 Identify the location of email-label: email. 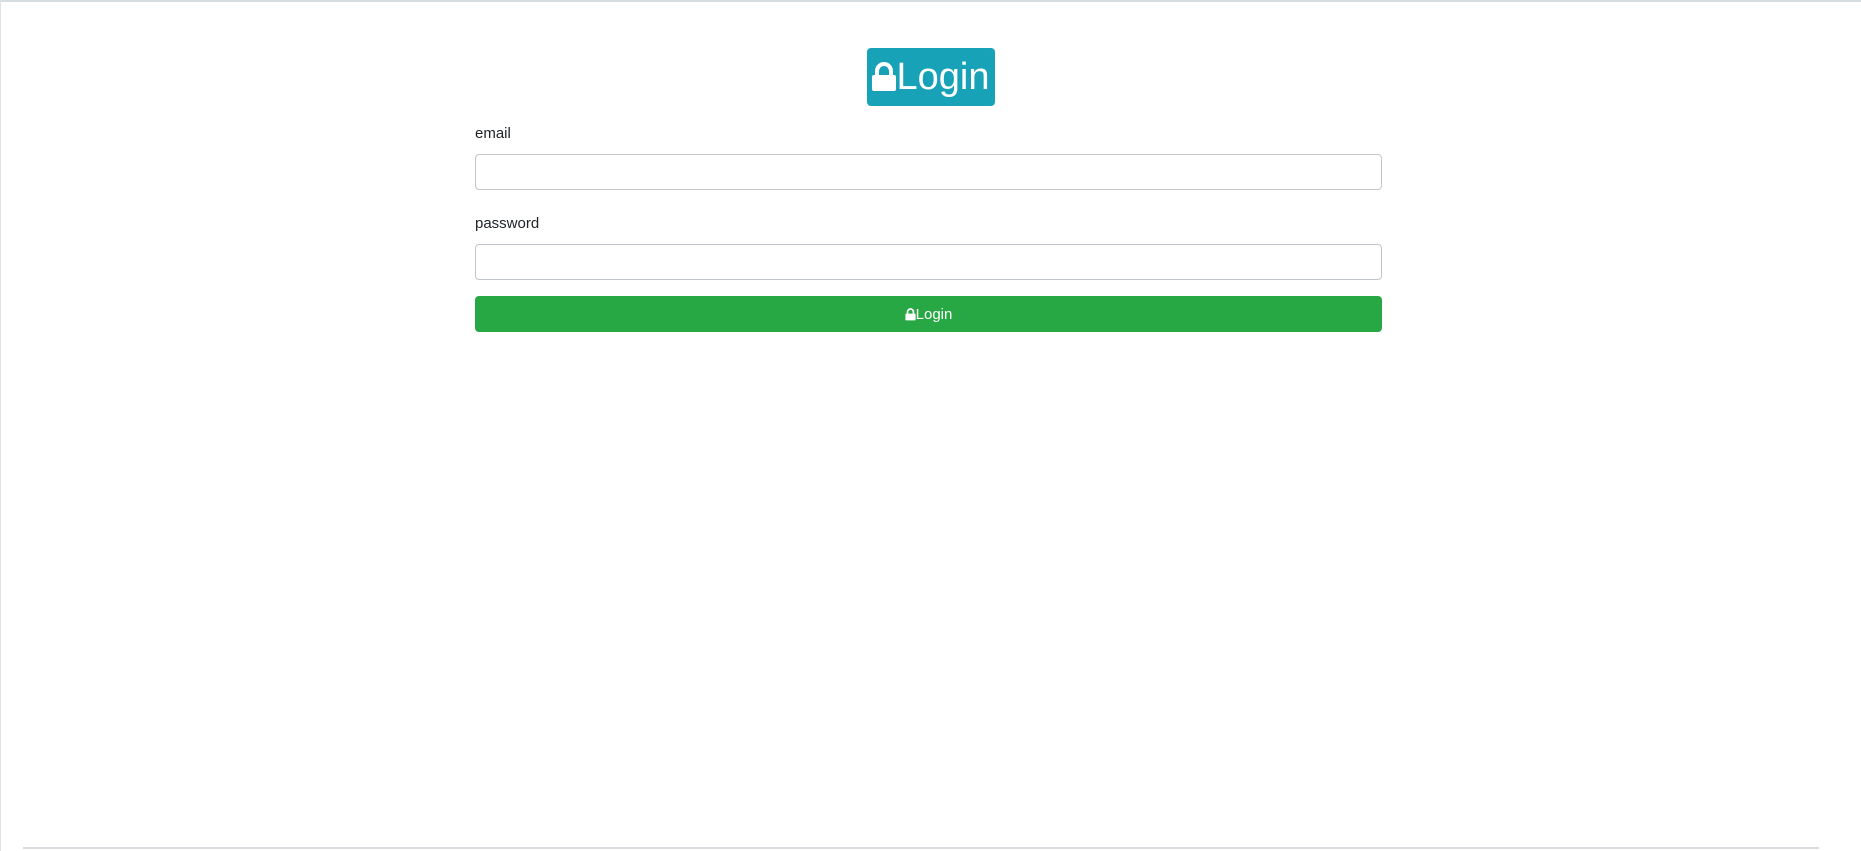
(493, 133).